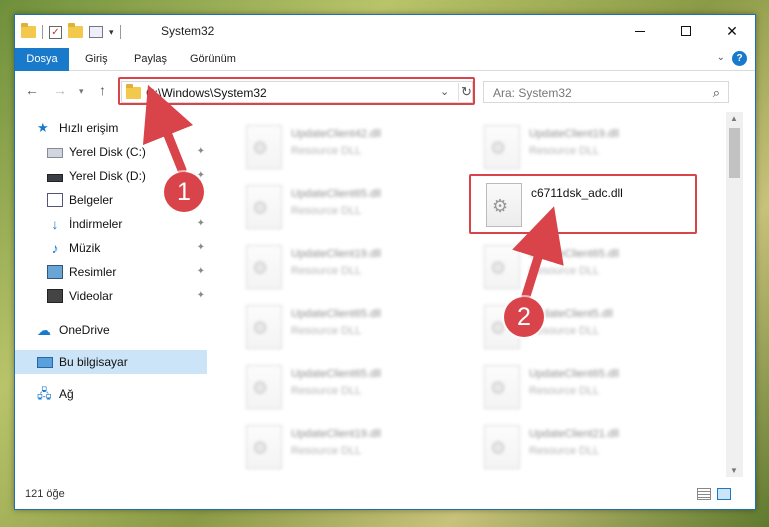 This screenshot has height=527, width=769. What do you see at coordinates (93, 362) in the screenshot?
I see `sidebar-item-label: Bu bilgisayar` at bounding box center [93, 362].